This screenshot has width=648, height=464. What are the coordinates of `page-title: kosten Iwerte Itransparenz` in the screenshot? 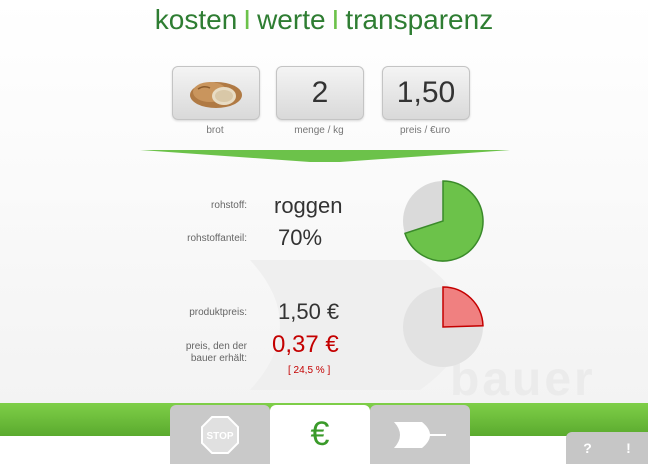 It's located at (324, 20).